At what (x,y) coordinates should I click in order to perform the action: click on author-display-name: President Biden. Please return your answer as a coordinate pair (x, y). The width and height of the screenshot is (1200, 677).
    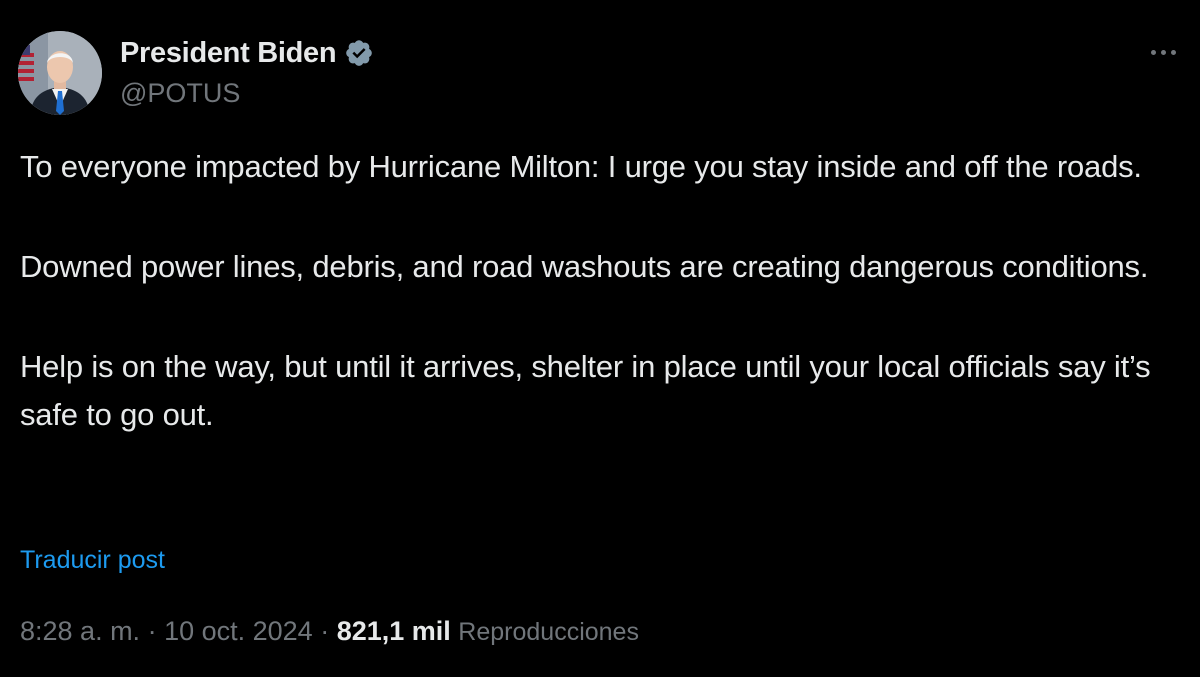
    Looking at the image, I should click on (228, 53).